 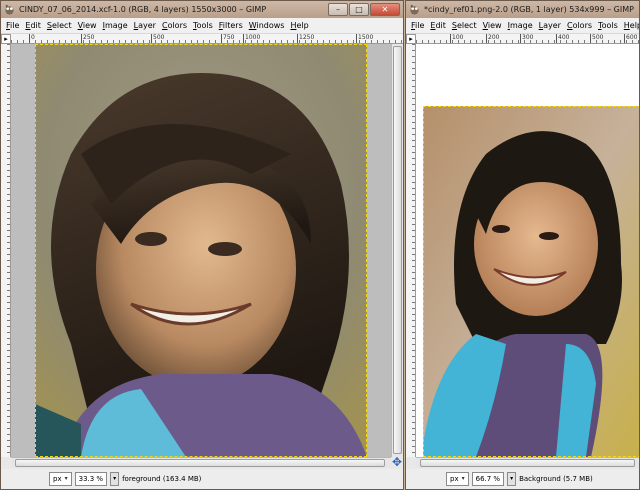 I want to click on ruler-tick: 1500, so click(x=364, y=38).